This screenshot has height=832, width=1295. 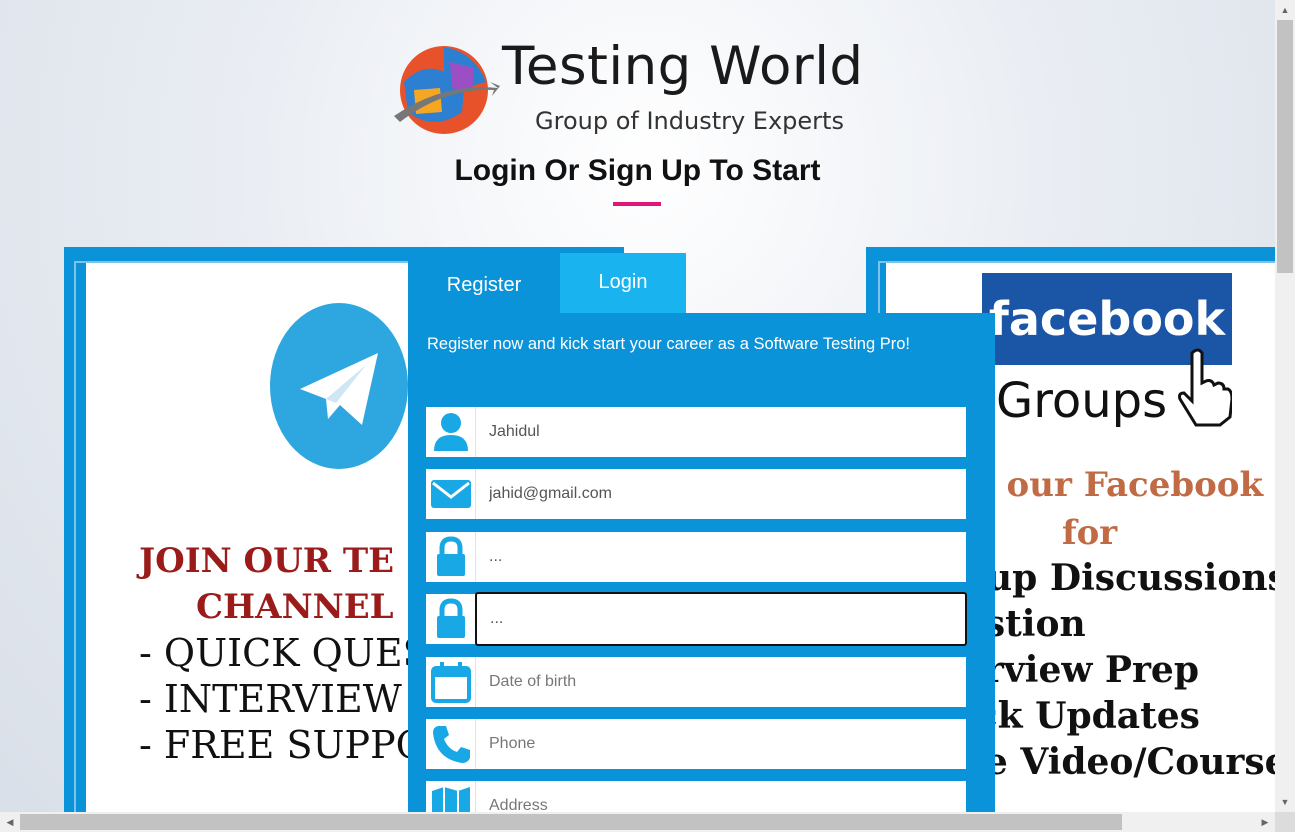 I want to click on tab-login: Login, so click(x=623, y=283).